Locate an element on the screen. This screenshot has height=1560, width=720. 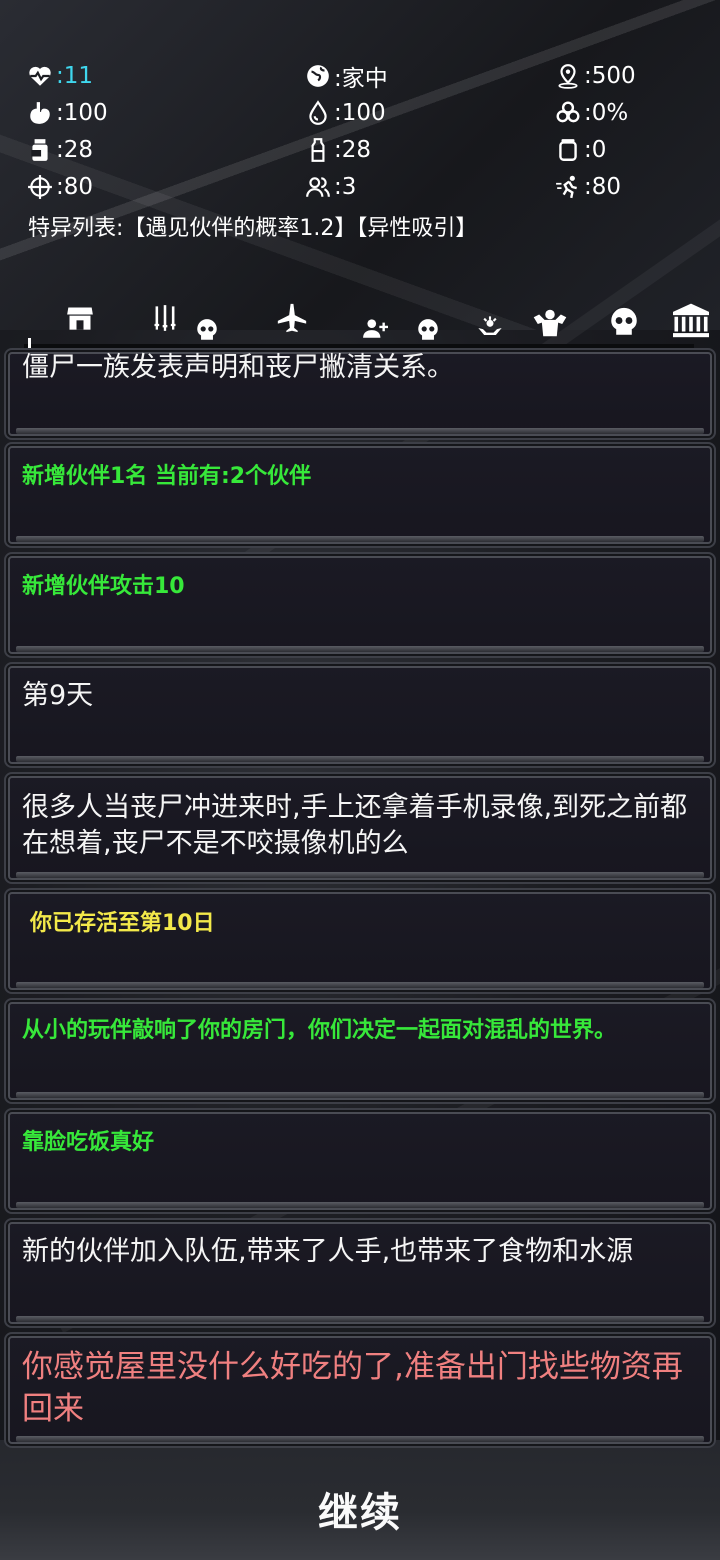
stat-thirst: :100 is located at coordinates (345, 113).